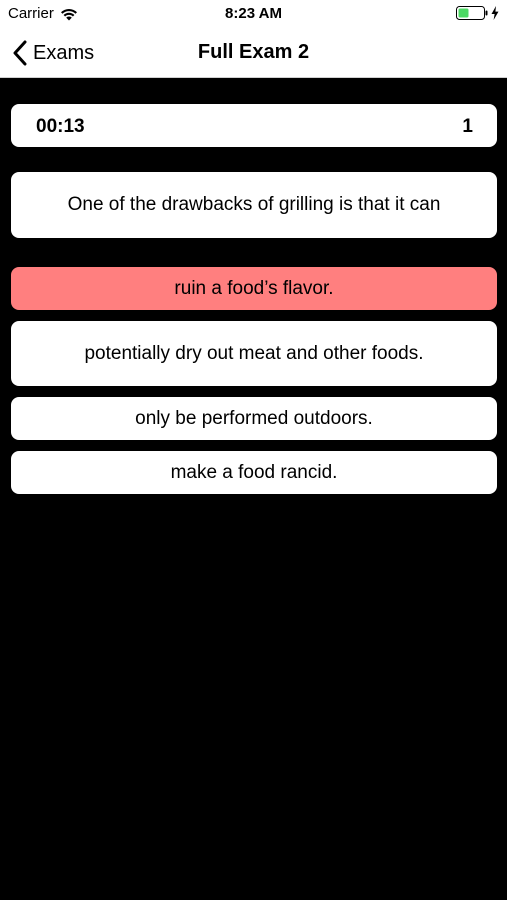  I want to click on answer-option-4: make a food rancid., so click(254, 472).